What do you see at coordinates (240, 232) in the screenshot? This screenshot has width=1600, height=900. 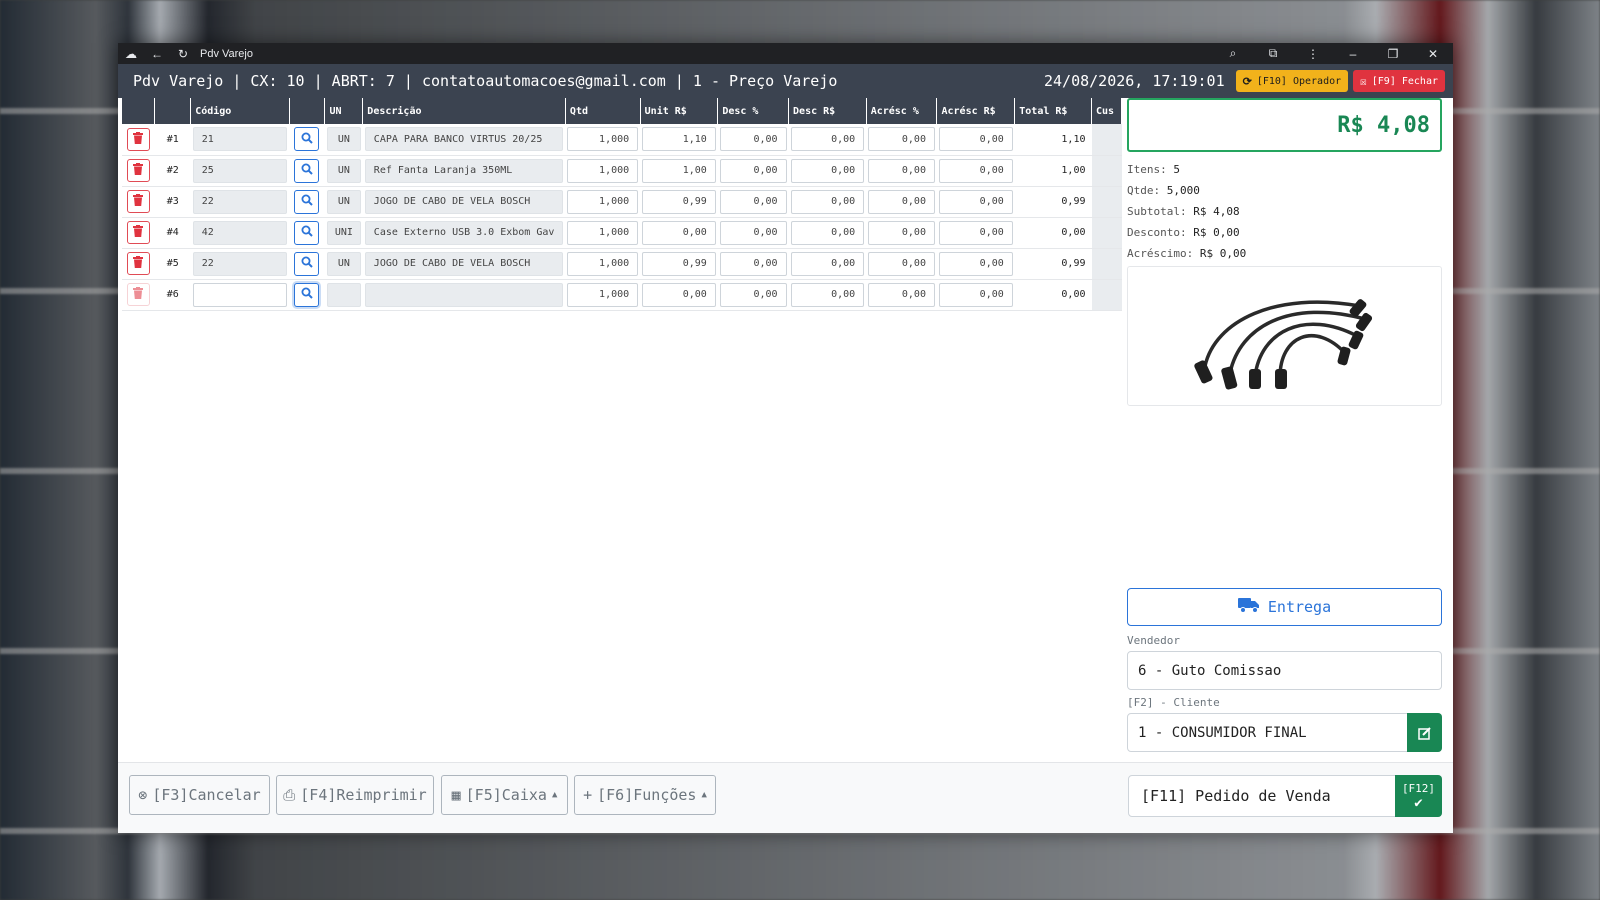 I see `code-input: 42` at bounding box center [240, 232].